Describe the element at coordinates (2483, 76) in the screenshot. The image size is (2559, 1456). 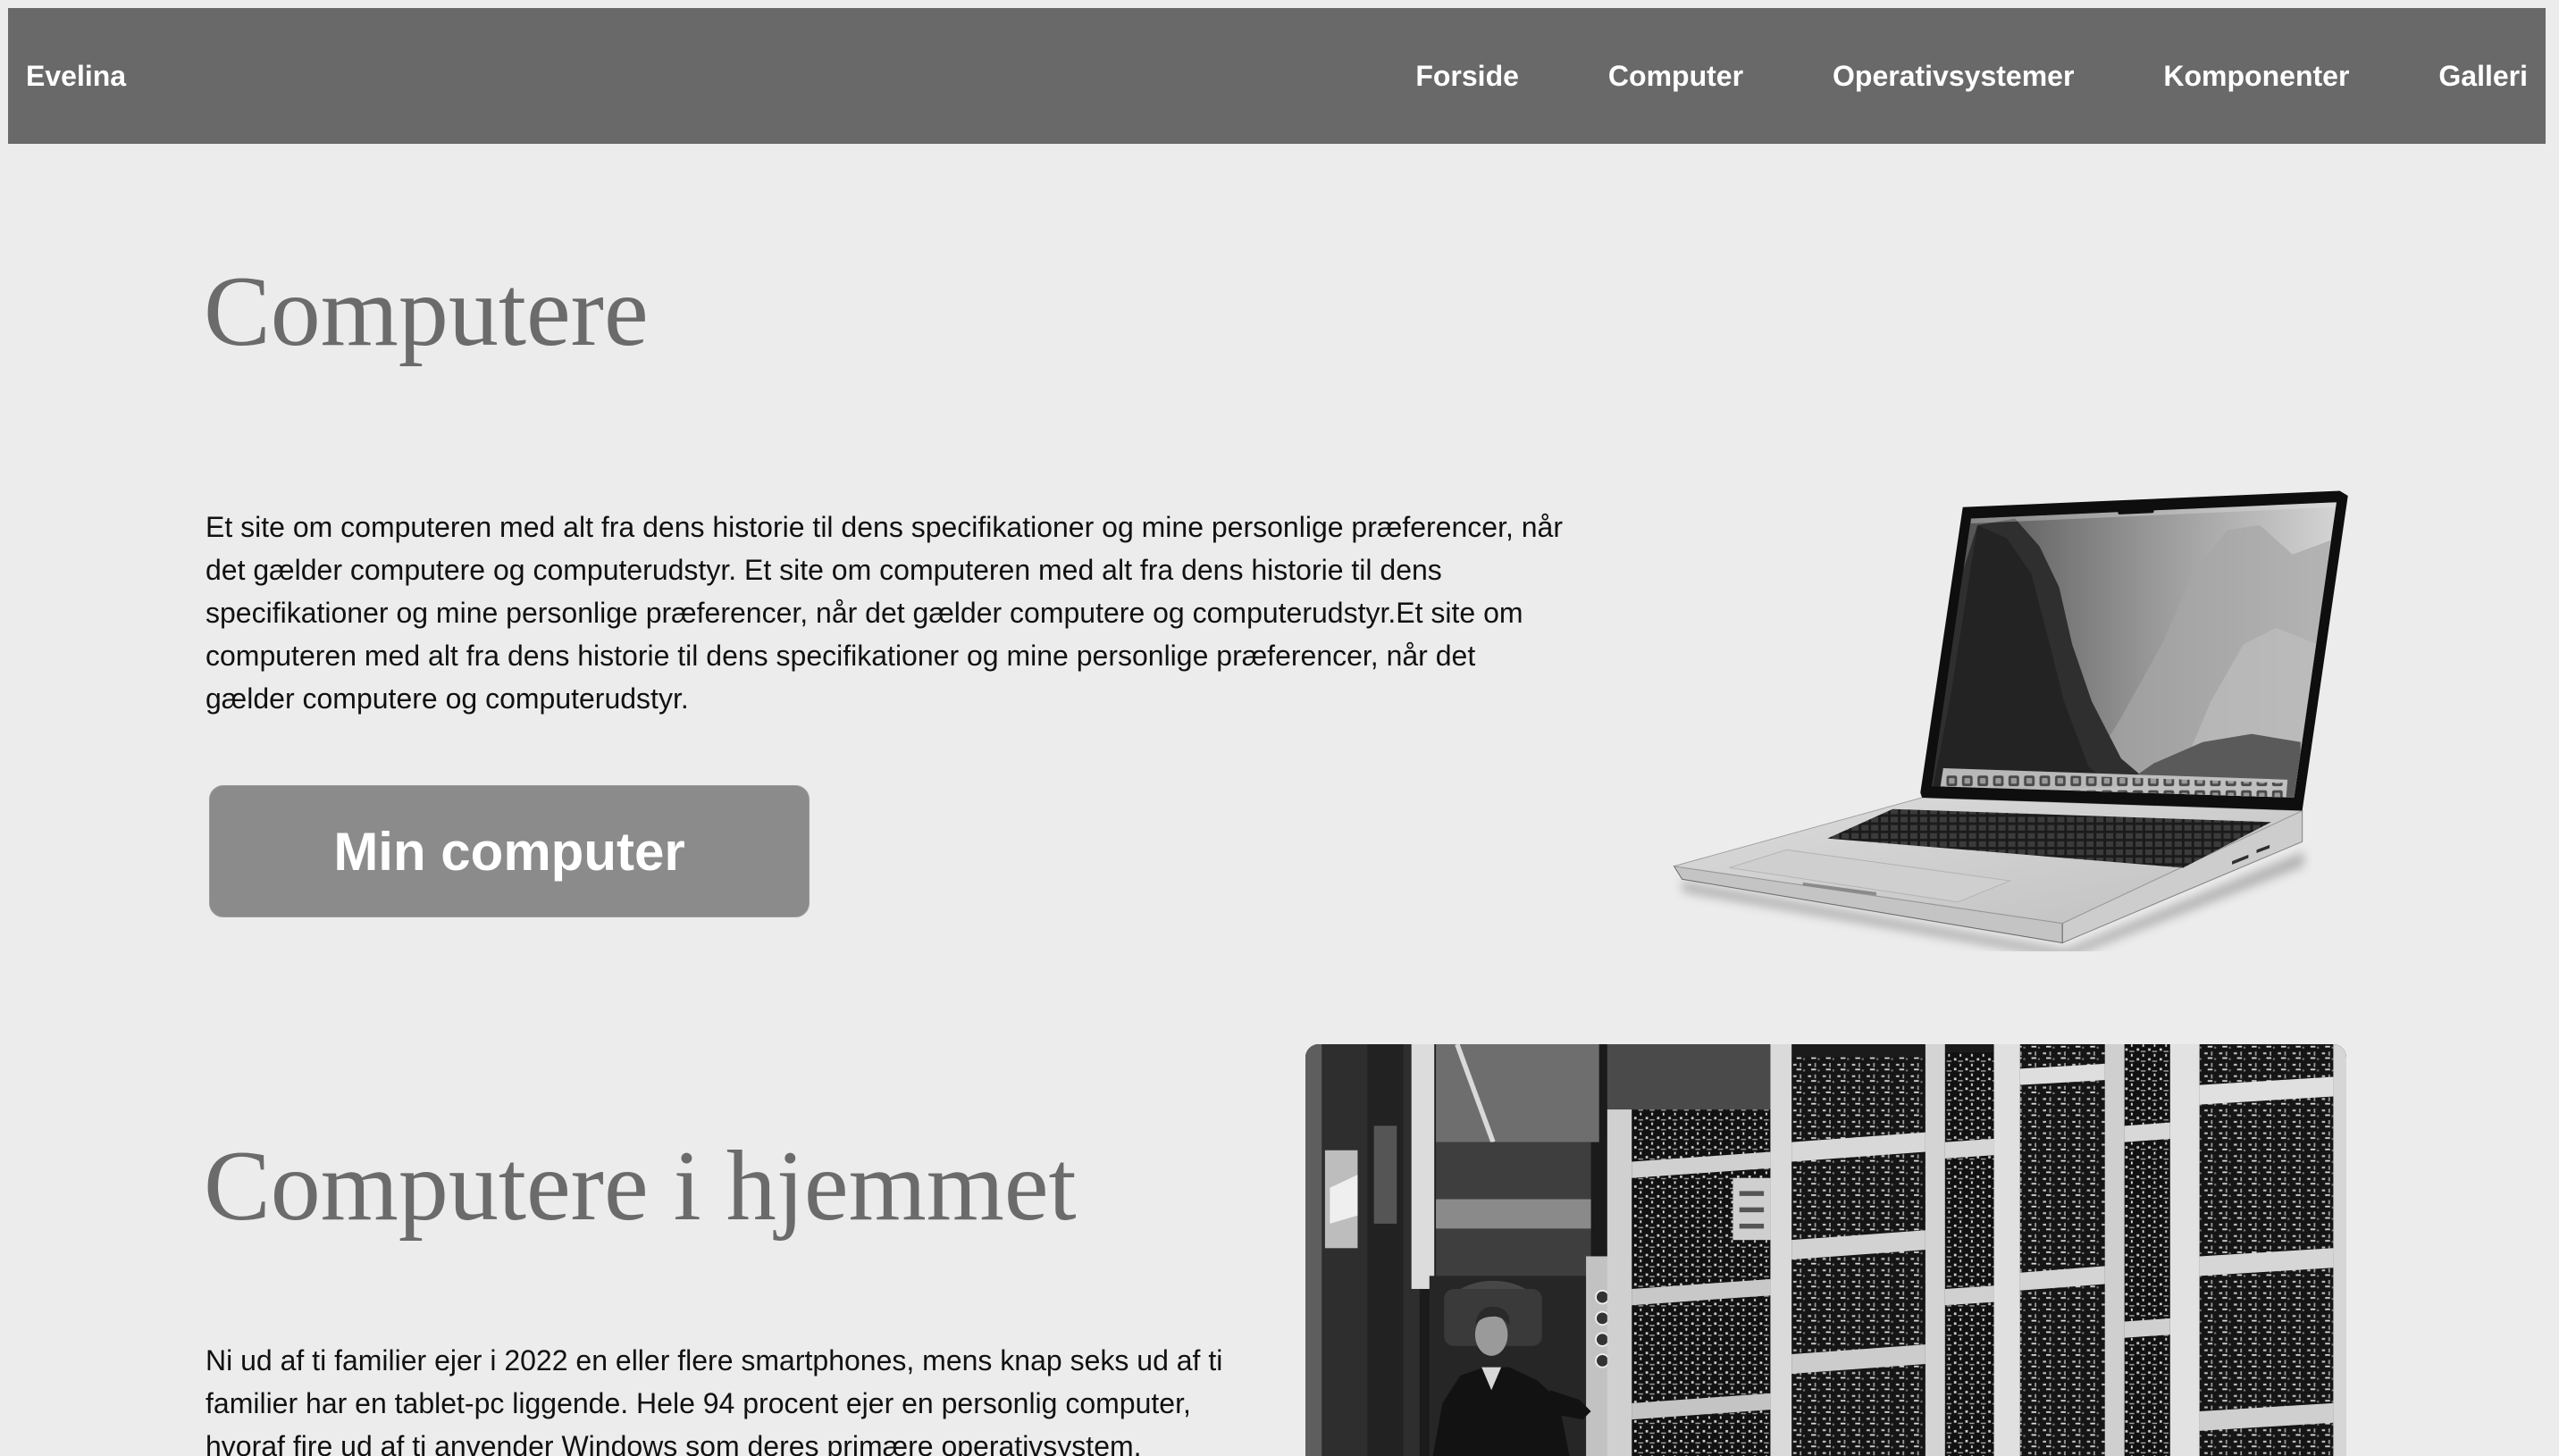
I see `nav-link-galleri: Galleri` at that location.